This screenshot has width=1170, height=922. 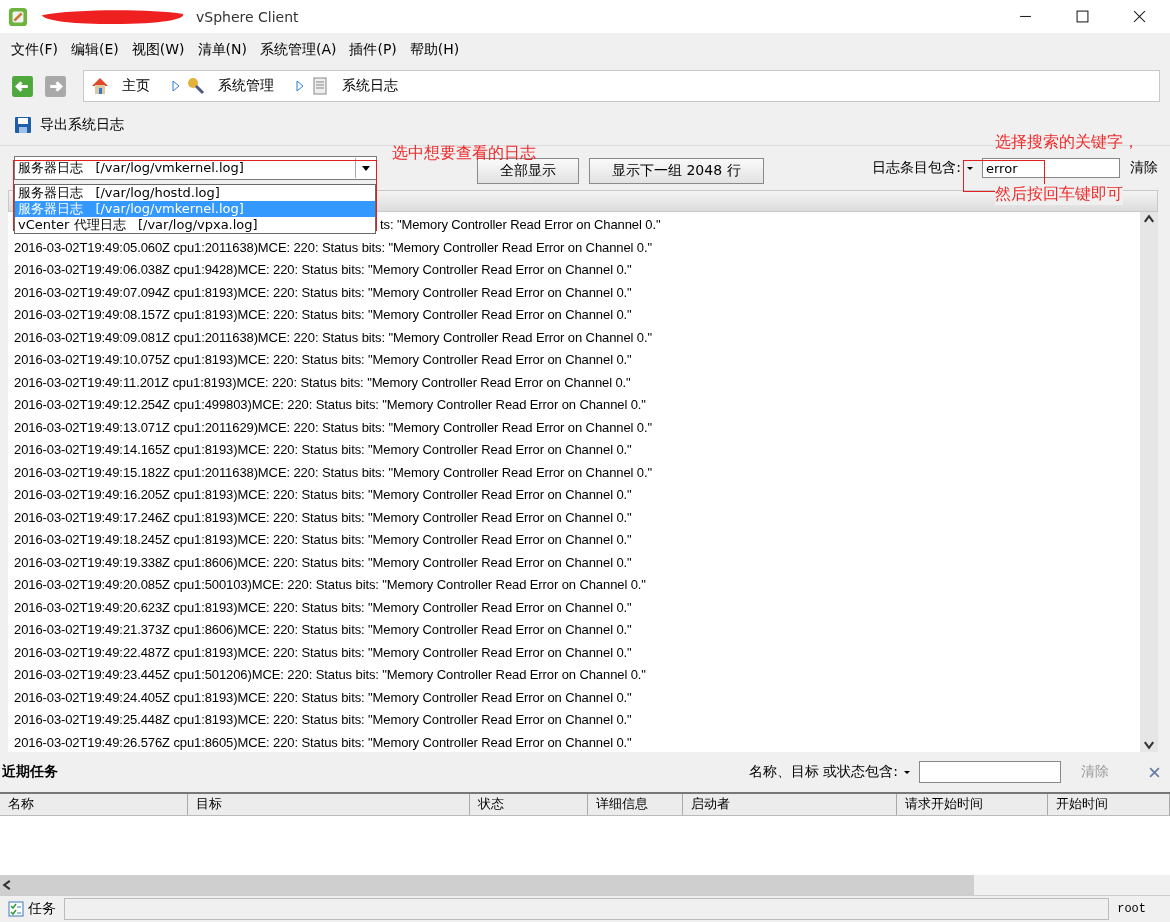 What do you see at coordinates (32, 909) in the screenshot?
I see `tasks-button: 任务` at bounding box center [32, 909].